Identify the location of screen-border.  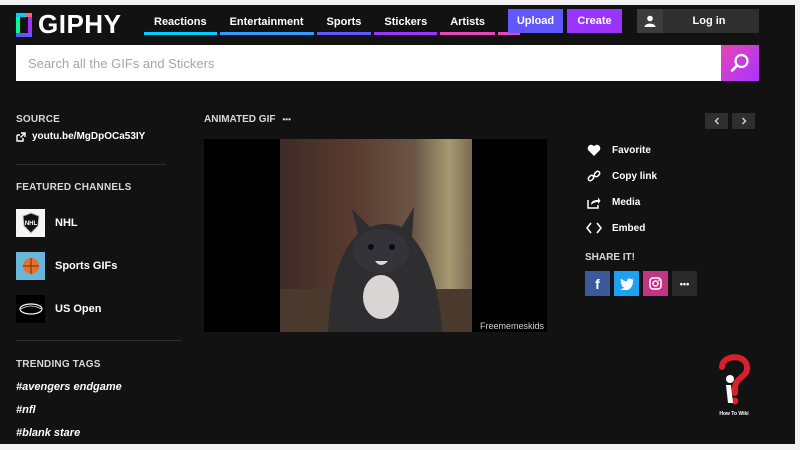
(400, 447).